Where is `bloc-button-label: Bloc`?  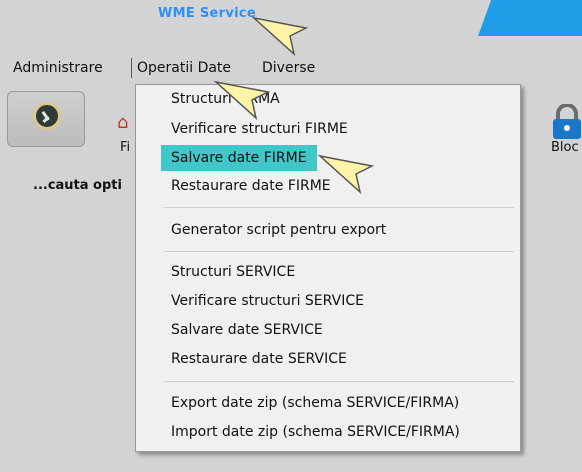 bloc-button-label: Bloc is located at coordinates (565, 147).